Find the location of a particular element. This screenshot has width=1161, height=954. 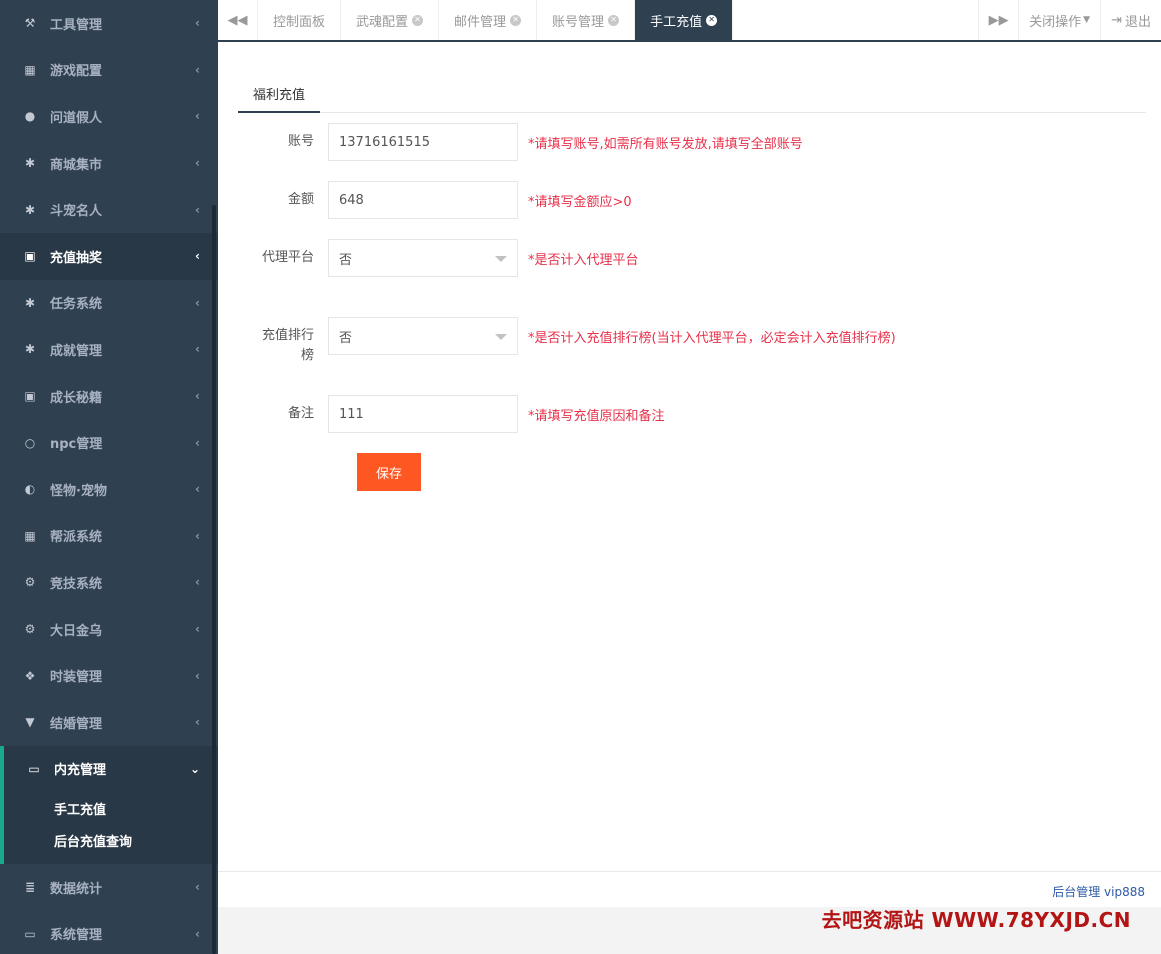

sidebar-item-mall: ✱ 商城集市 ‹ is located at coordinates (109, 163).